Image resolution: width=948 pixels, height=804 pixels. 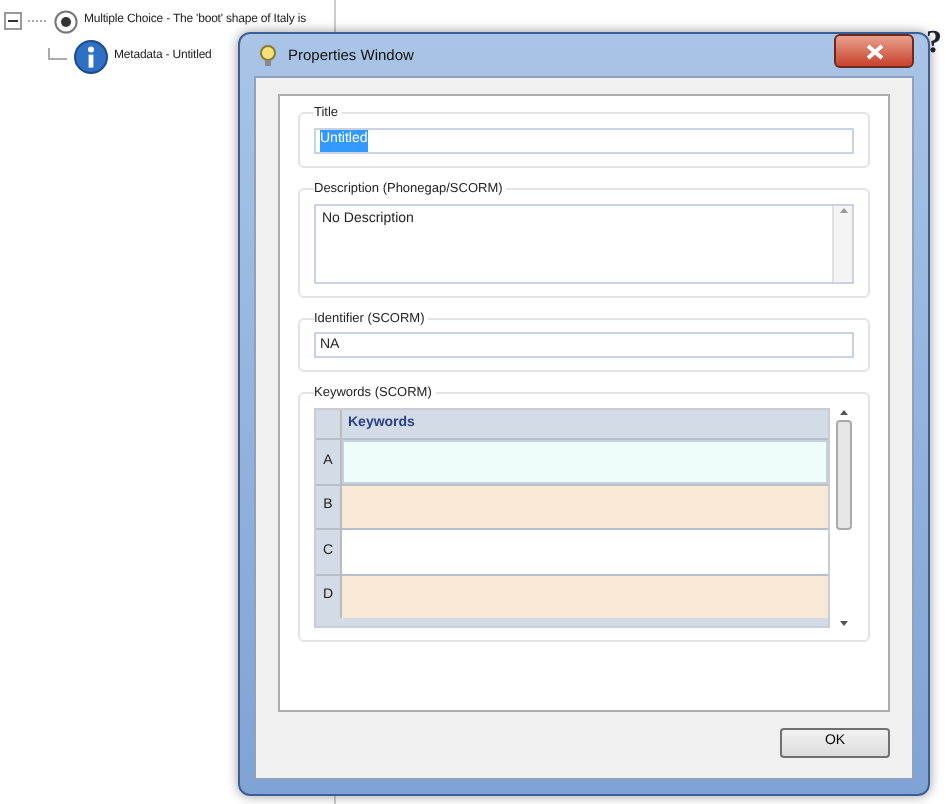 I want to click on close-button, so click(x=874, y=51).